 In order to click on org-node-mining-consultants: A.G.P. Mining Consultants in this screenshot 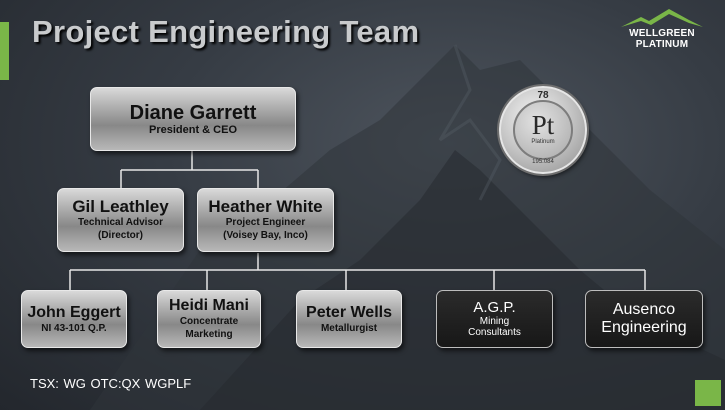, I will do `click(494, 319)`.